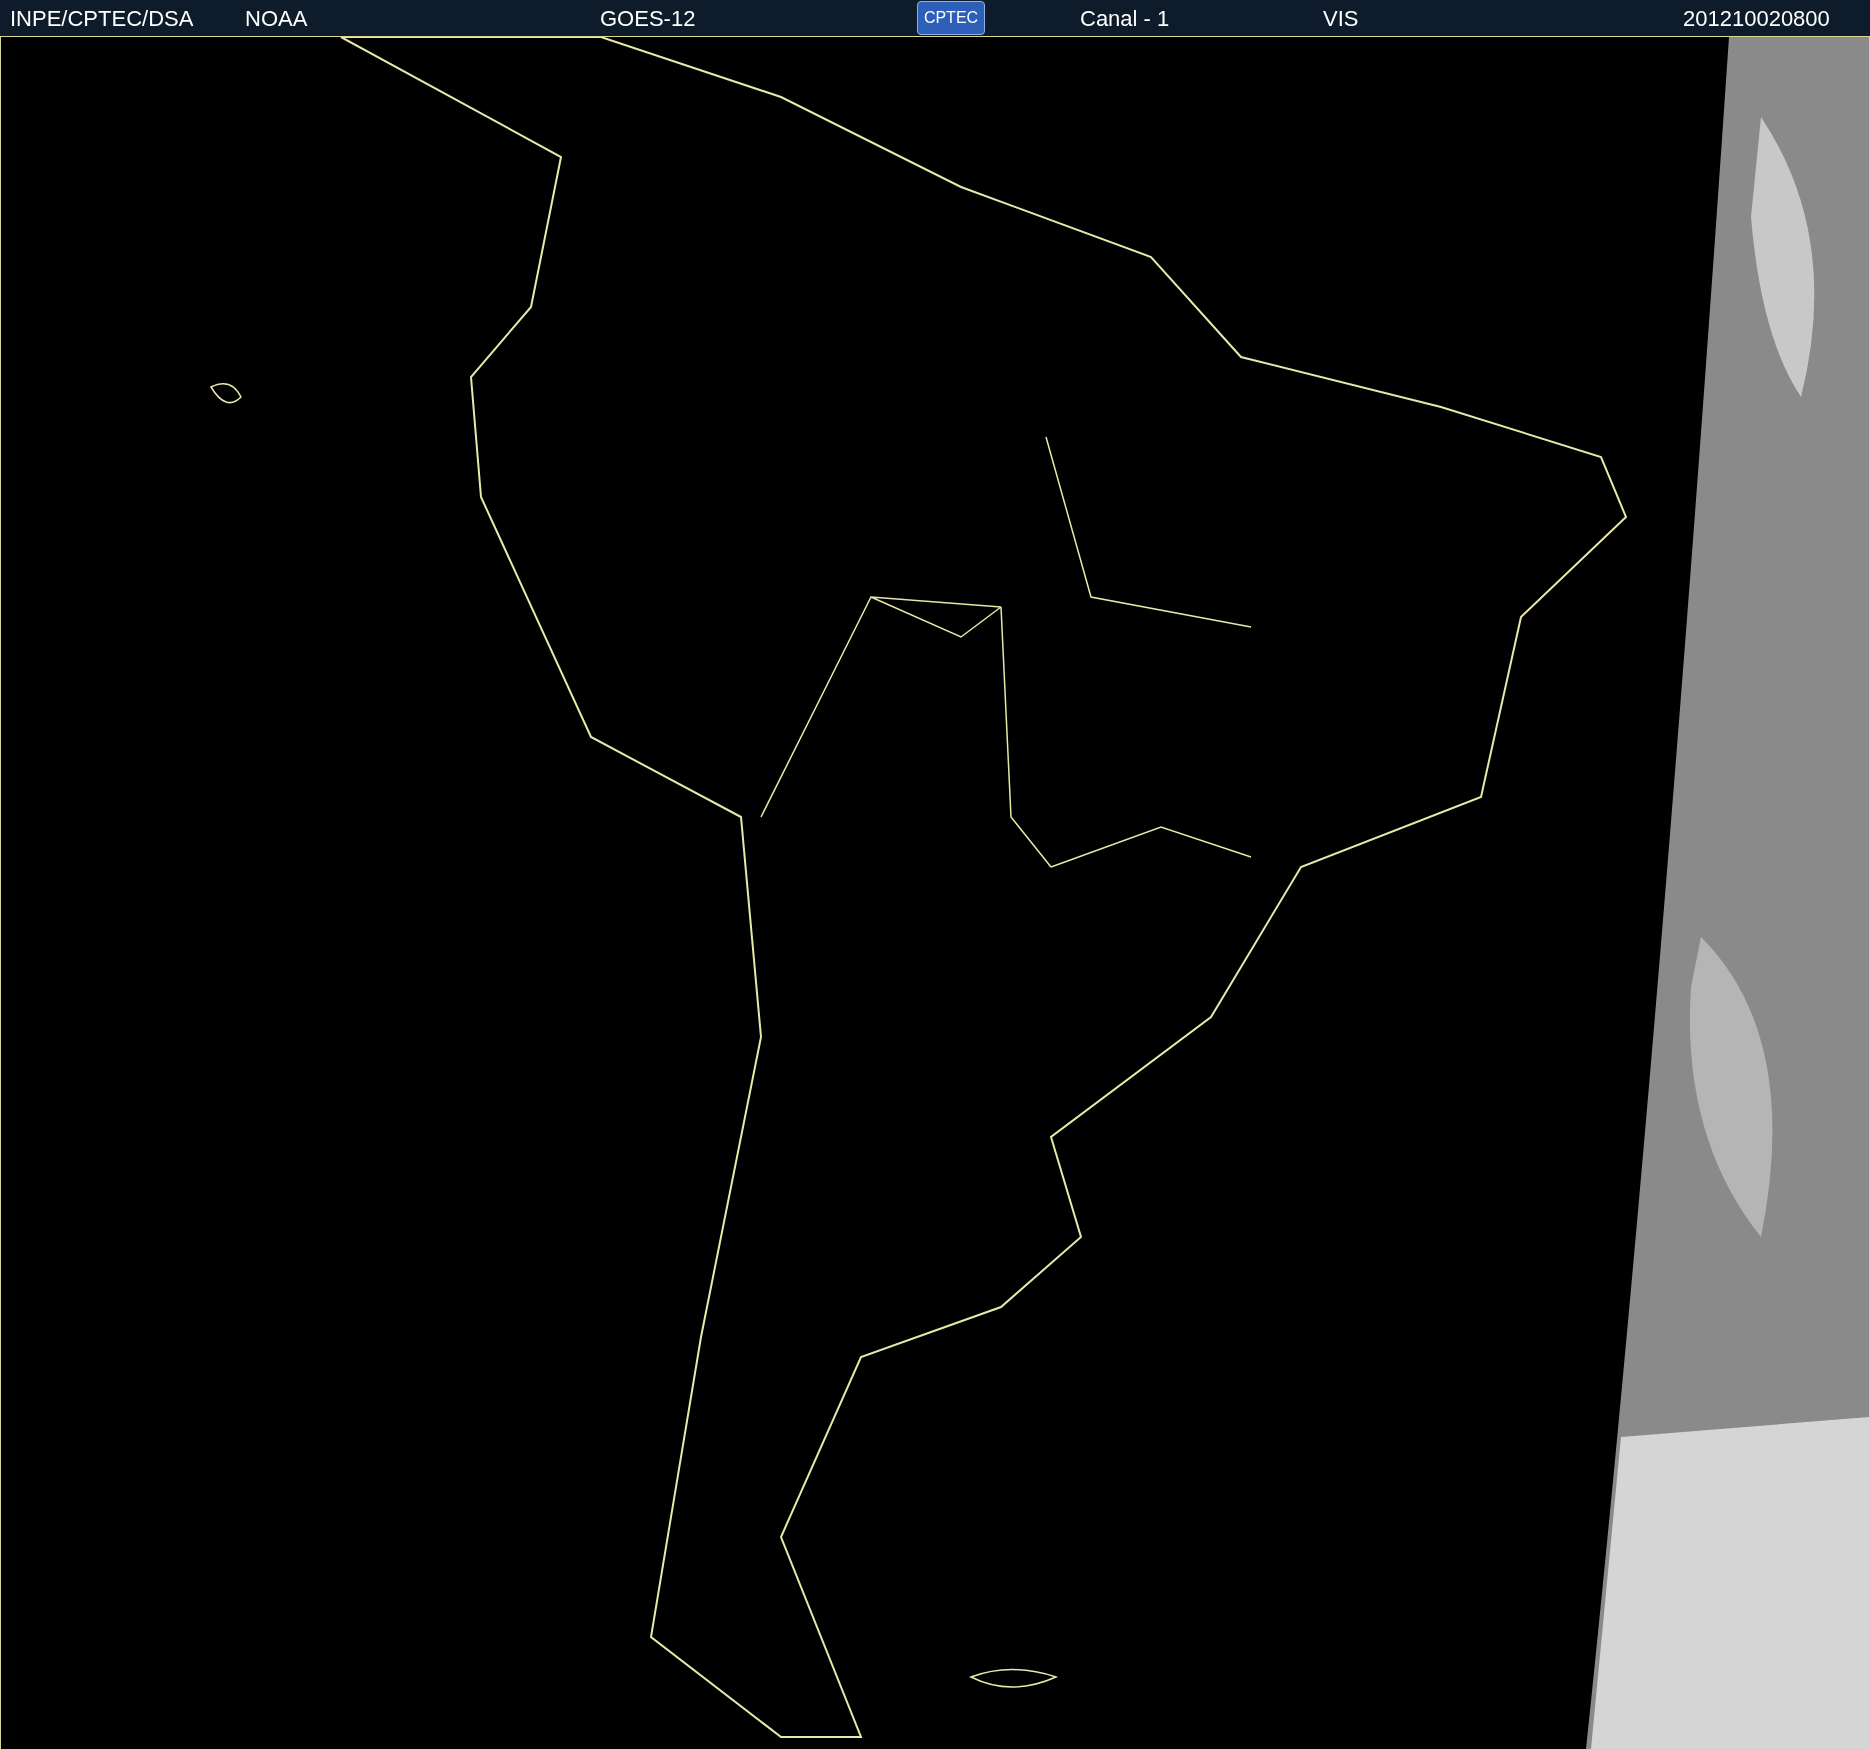 The height and width of the screenshot is (1750, 1870). What do you see at coordinates (951, 18) in the screenshot?
I see `logo: CPTEC` at bounding box center [951, 18].